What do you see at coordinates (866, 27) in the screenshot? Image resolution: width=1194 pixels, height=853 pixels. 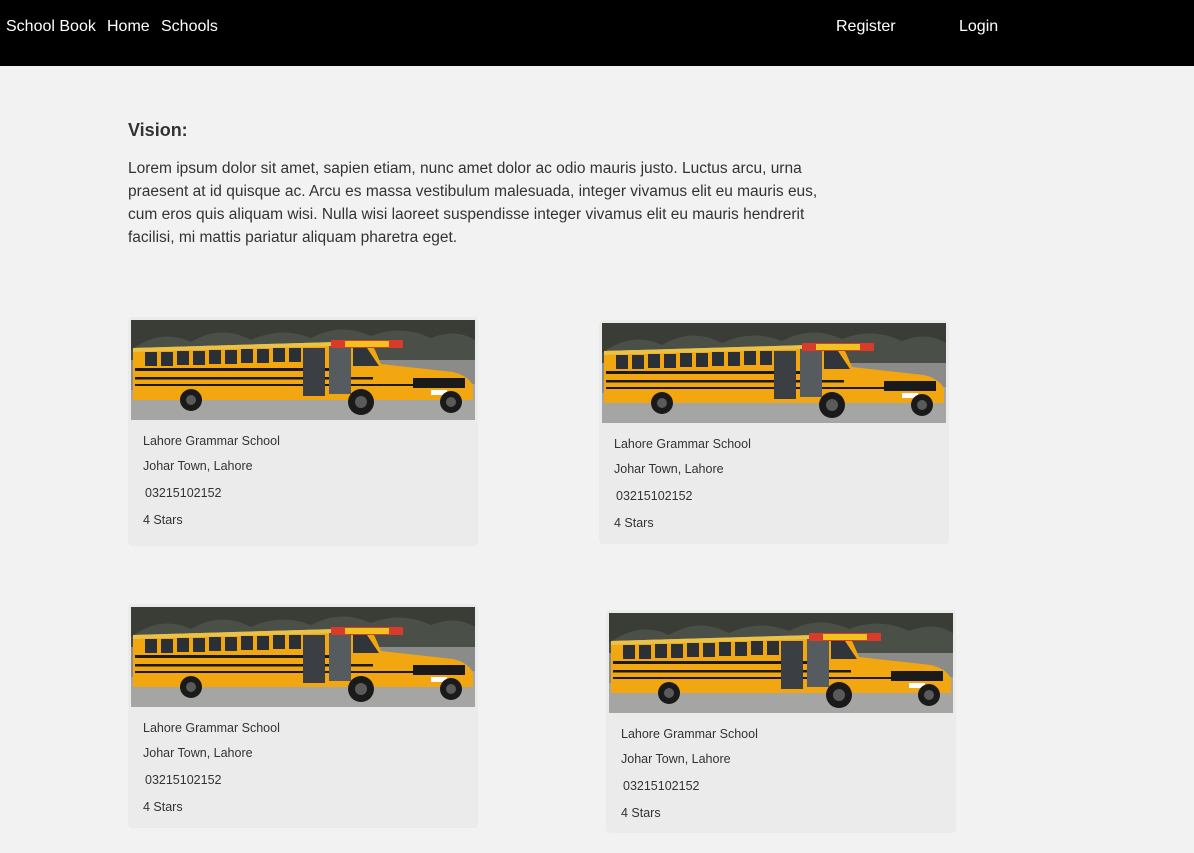 I see `register-link: Register` at bounding box center [866, 27].